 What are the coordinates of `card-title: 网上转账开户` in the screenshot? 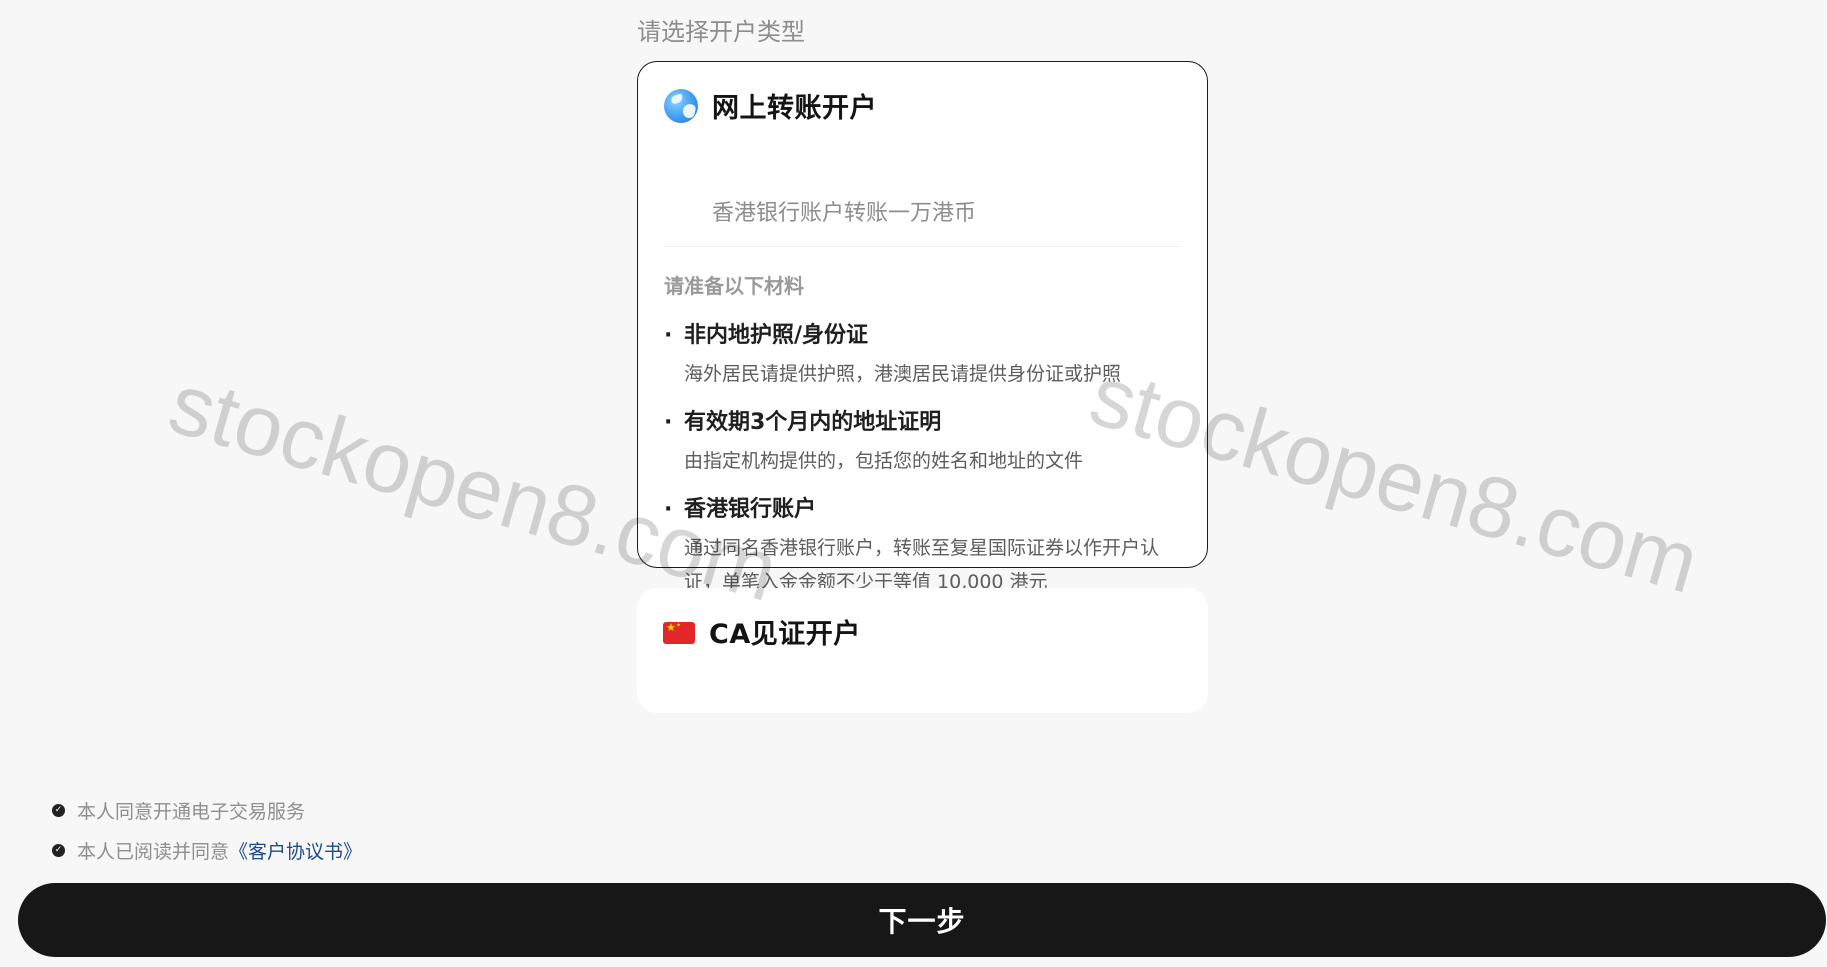 It's located at (794, 108).